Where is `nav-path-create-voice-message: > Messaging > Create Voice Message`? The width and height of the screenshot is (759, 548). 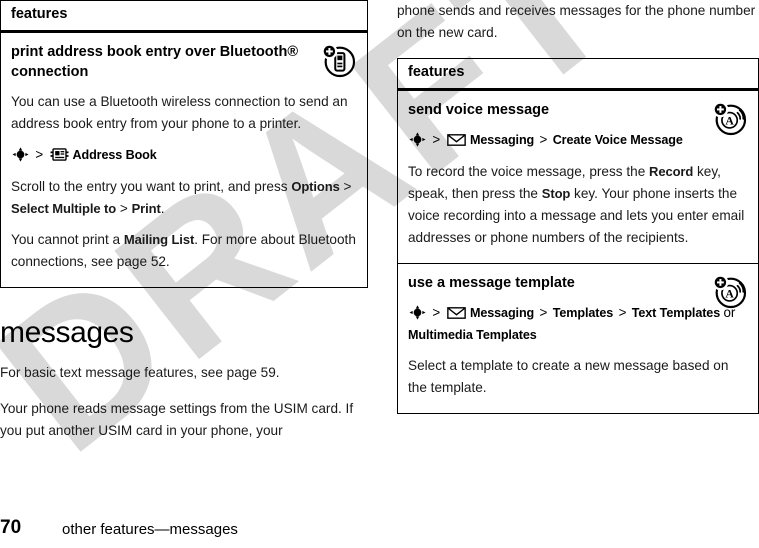 nav-path-create-voice-message: > Messaging > Create Voice Message is located at coordinates (578, 140).